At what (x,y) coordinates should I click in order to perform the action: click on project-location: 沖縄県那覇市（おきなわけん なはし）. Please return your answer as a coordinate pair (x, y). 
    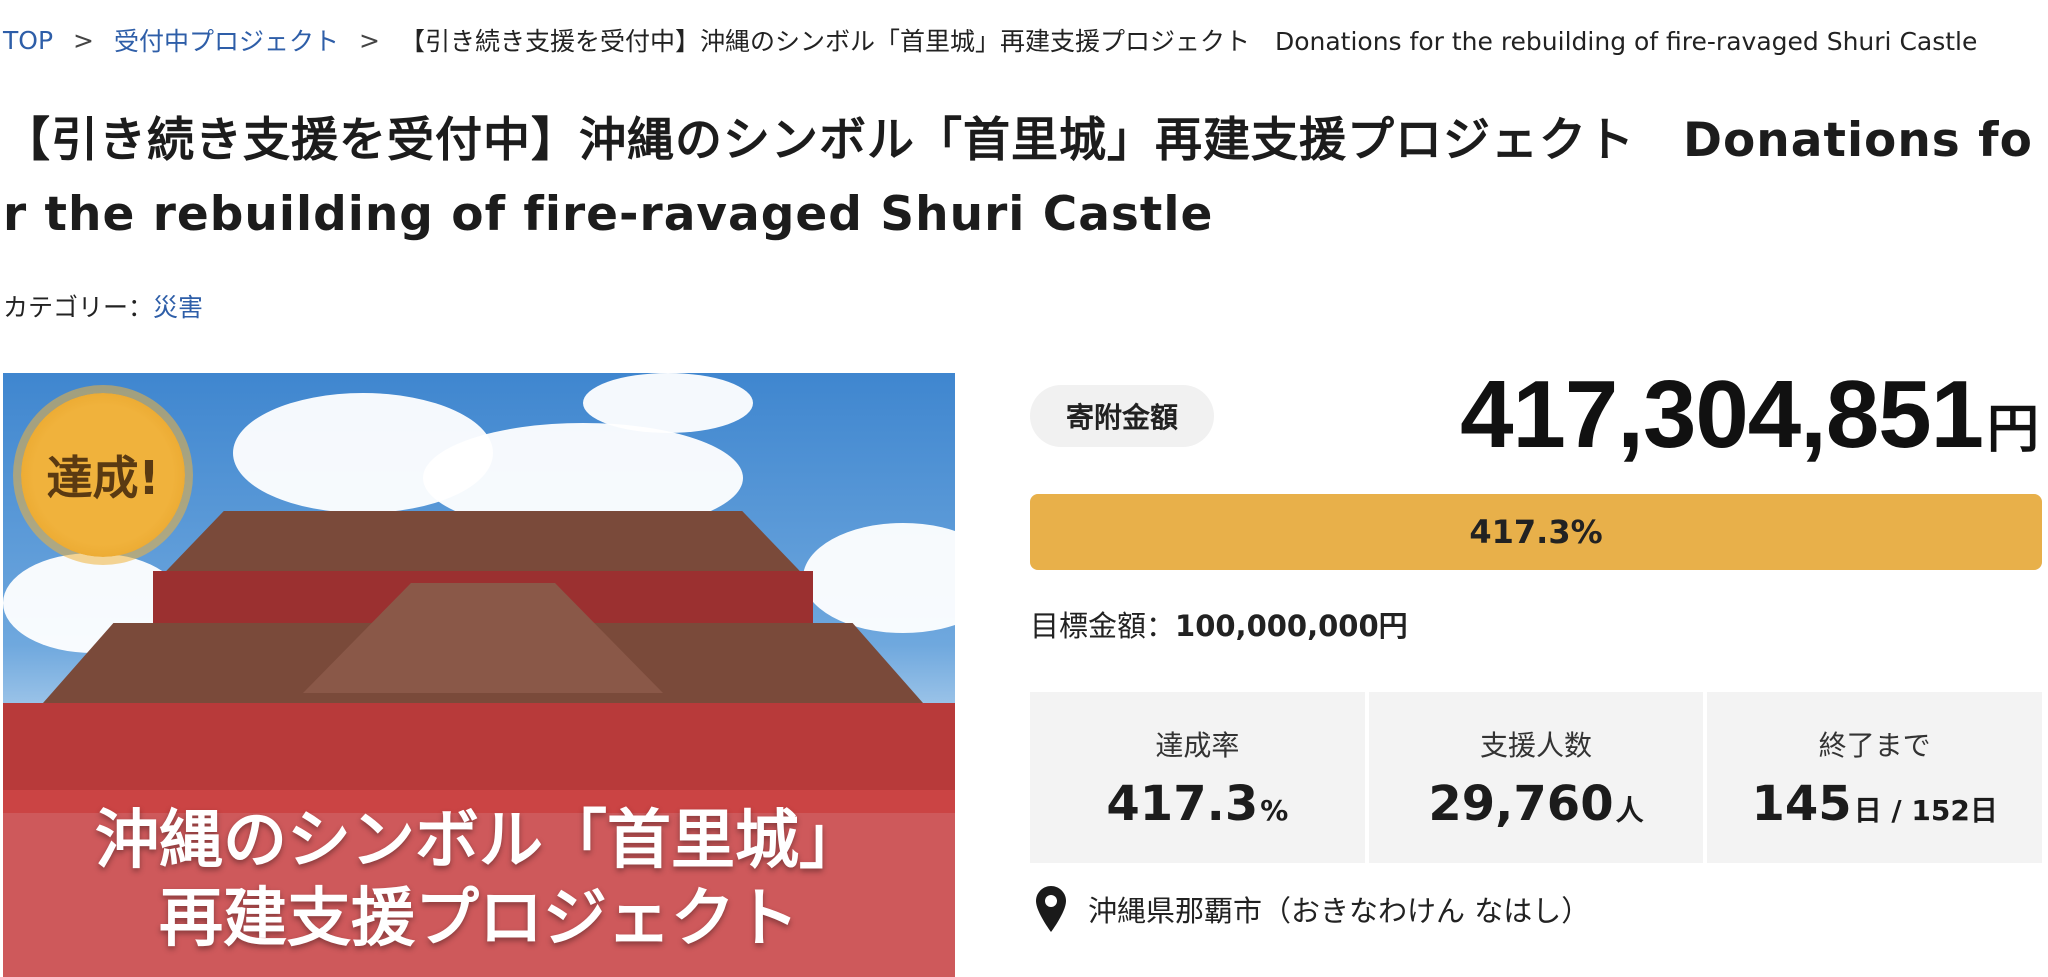
    Looking at the image, I should click on (1313, 909).